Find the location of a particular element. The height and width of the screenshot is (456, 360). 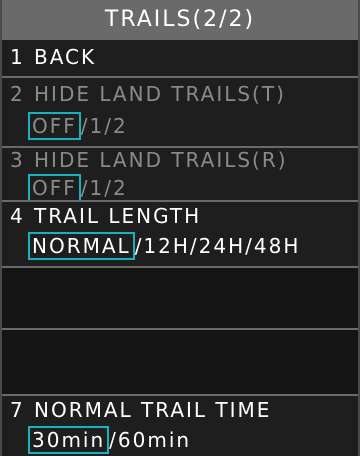

menu-item-number: 4 is located at coordinates (17, 216).